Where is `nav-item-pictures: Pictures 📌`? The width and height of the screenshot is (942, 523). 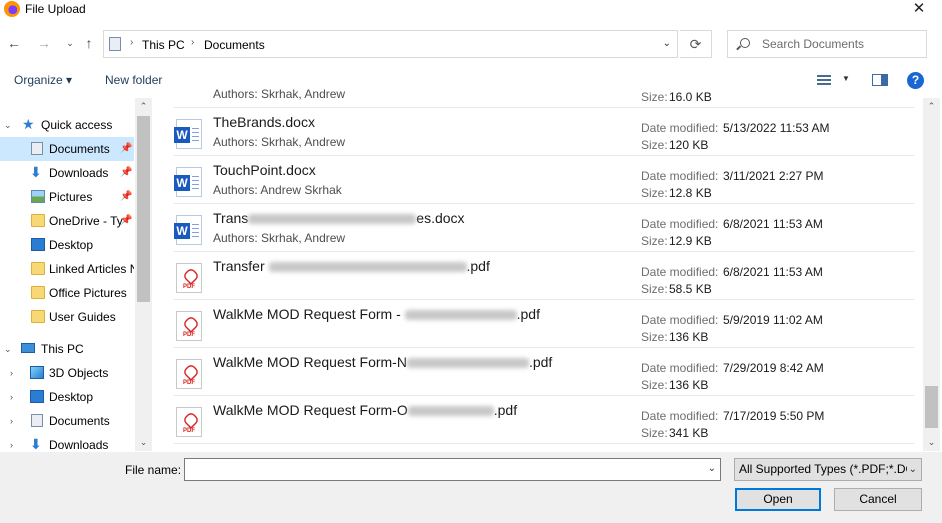
nav-item-pictures: Pictures 📌 is located at coordinates (67, 197).